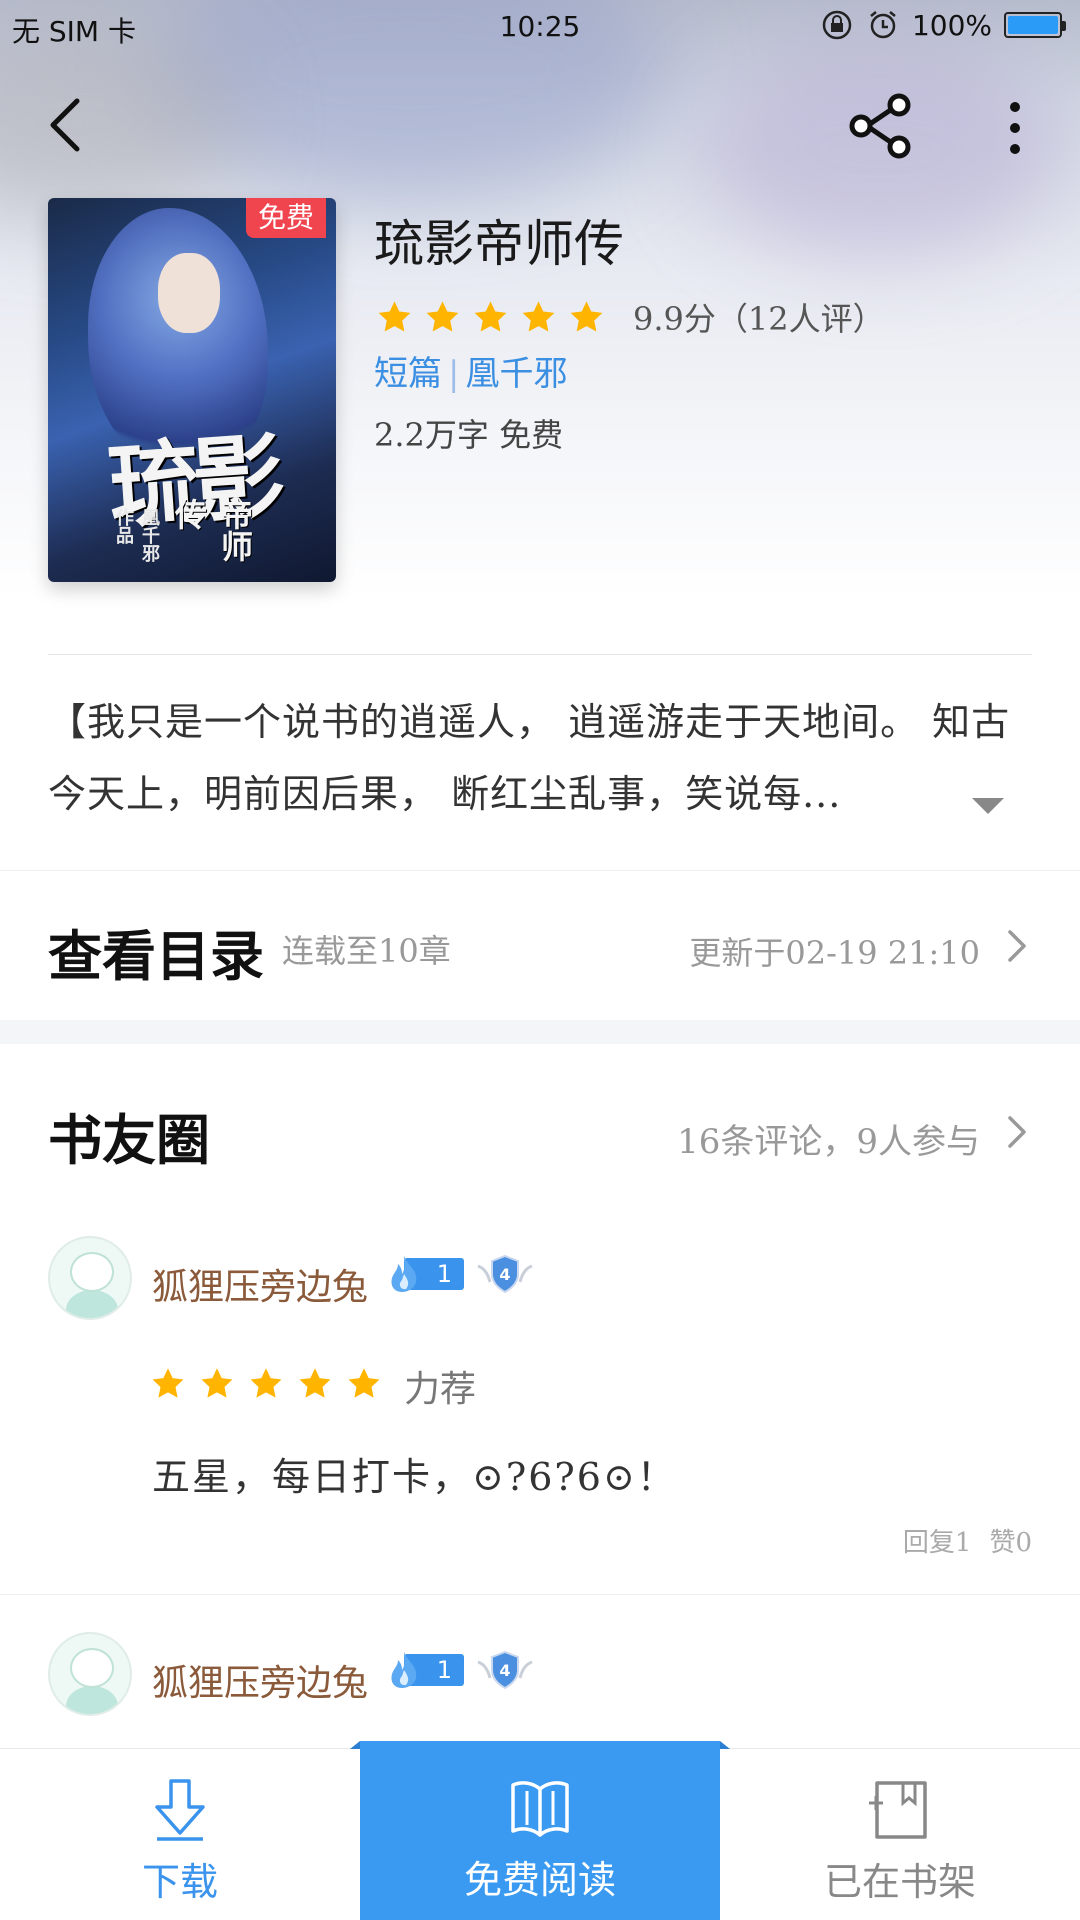 The width and height of the screenshot is (1080, 1920). I want to click on download-icon, so click(180, 1810).